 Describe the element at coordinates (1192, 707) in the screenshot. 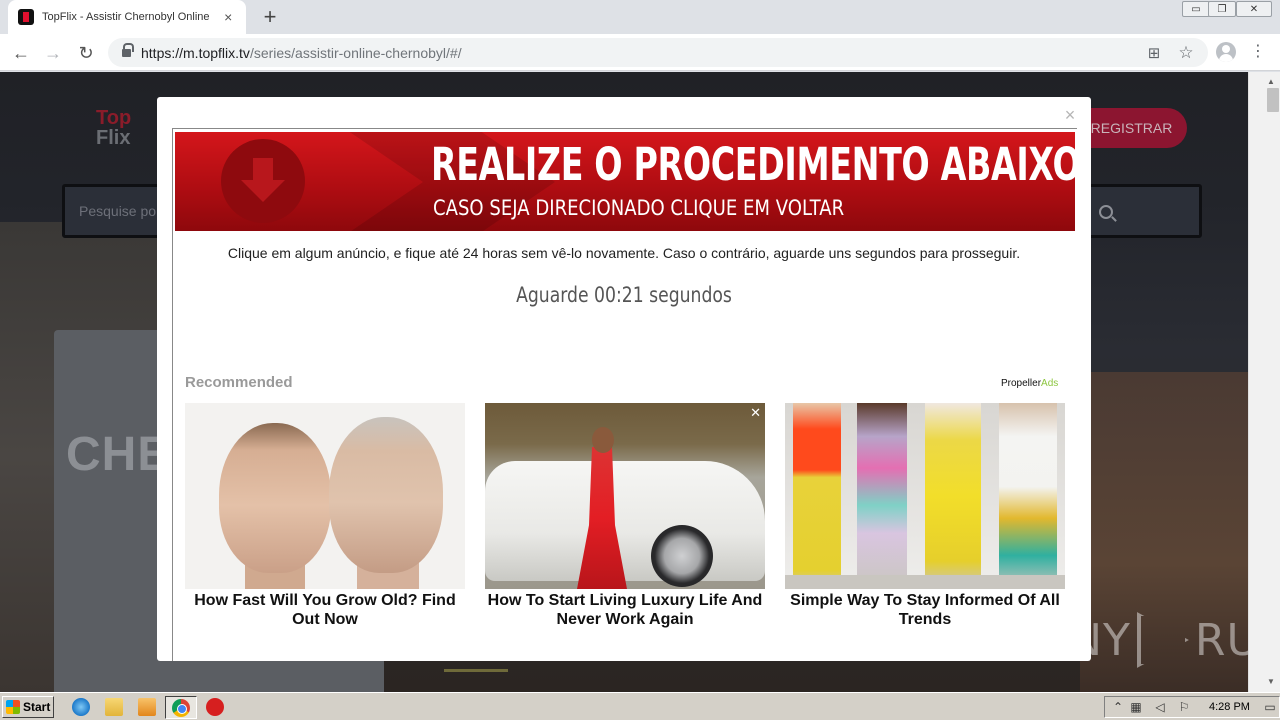

I see `system-tray: ⌃ ▦ ◁ ⚐ 4:28 PM ▭` at that location.